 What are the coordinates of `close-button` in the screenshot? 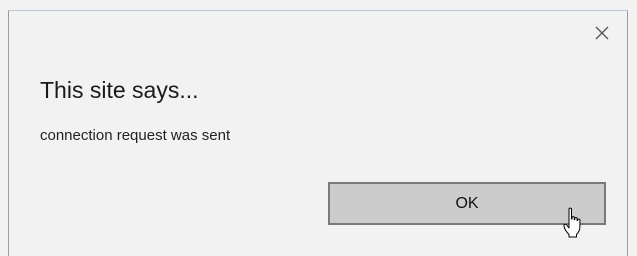 It's located at (602, 33).